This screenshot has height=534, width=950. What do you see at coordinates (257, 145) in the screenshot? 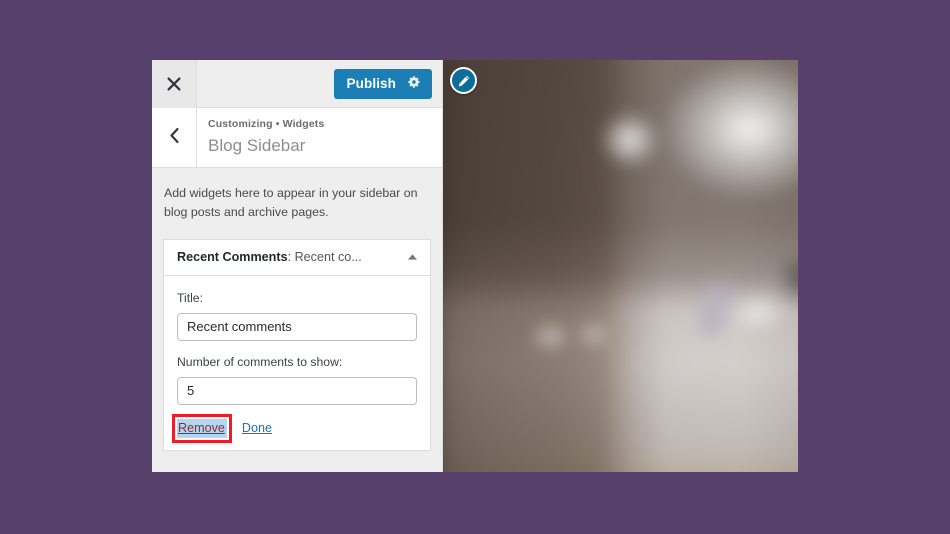
I see `page-title: Blog Sidebar` at bounding box center [257, 145].